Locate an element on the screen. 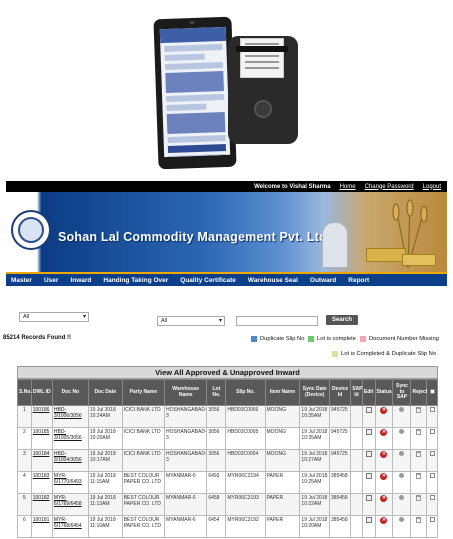 The height and width of the screenshot is (539, 453). cell-doc-date: 19 Jul 2018 11:15AM is located at coordinates (105, 482).